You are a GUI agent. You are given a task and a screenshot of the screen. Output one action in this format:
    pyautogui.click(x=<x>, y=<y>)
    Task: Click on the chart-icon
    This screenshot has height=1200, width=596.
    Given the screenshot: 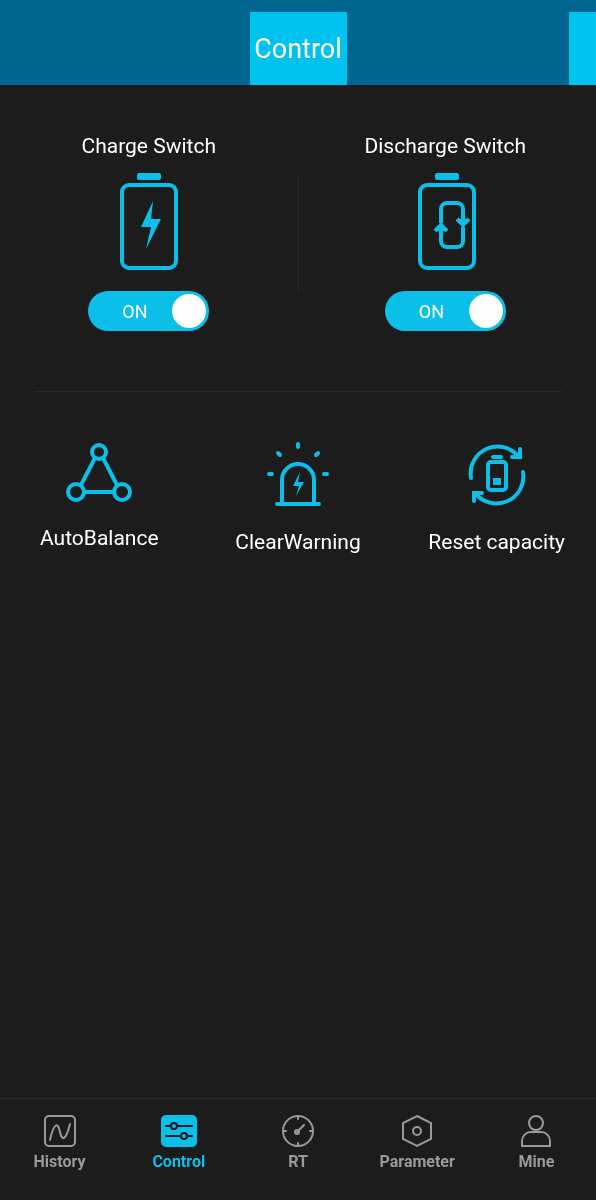 What is the action you would take?
    pyautogui.click(x=59, y=1131)
    